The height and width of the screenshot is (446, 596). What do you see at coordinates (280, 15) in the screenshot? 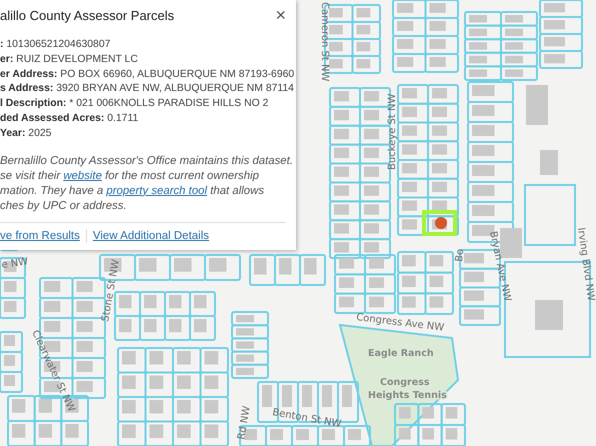
I see `close-button: ×` at bounding box center [280, 15].